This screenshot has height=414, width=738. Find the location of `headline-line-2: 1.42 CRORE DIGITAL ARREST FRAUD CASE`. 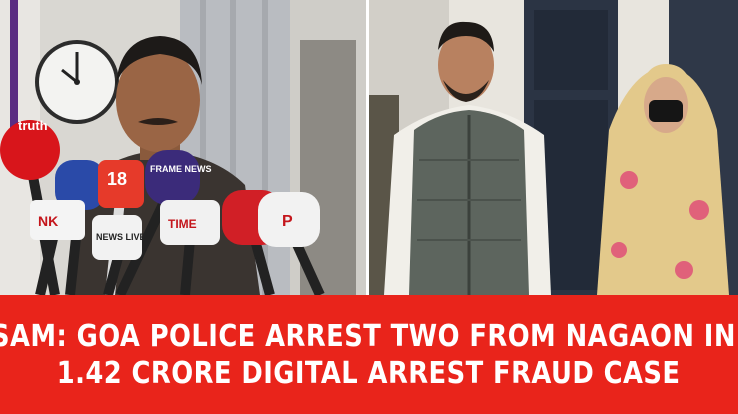

headline-line-2: 1.42 CRORE DIGITAL ARREST FRAUD CASE is located at coordinates (369, 373).